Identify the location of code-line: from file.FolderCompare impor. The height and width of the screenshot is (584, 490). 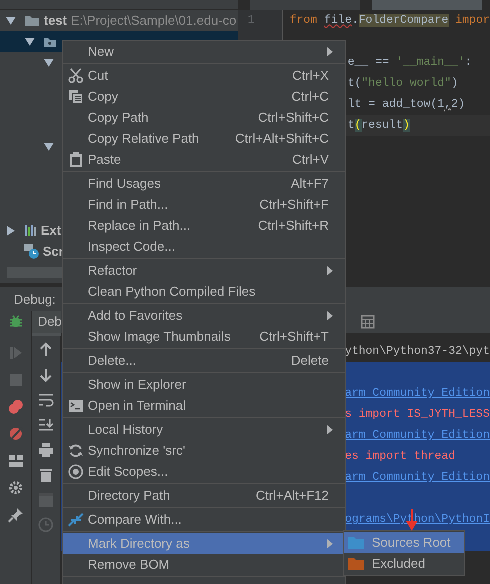
(390, 20).